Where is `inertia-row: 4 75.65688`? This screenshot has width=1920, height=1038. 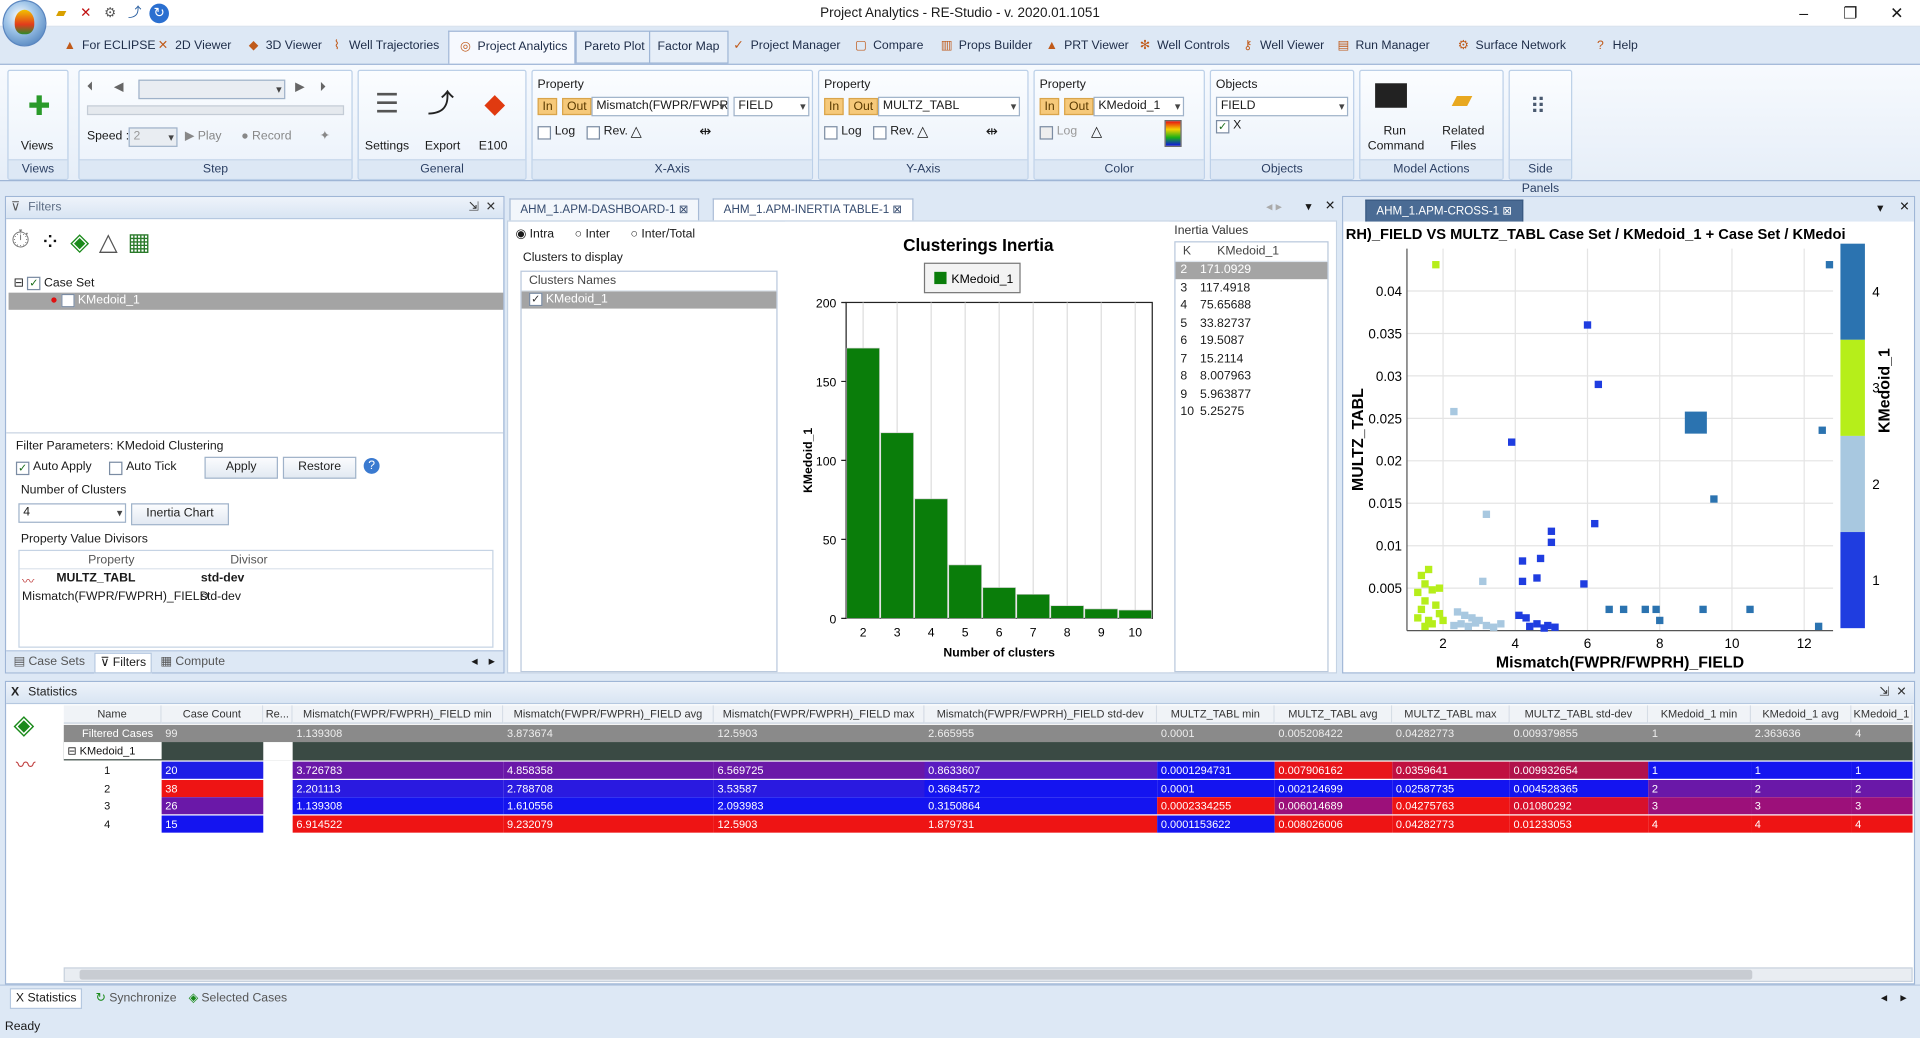 inertia-row: 4 75.65688 is located at coordinates (1252, 306).